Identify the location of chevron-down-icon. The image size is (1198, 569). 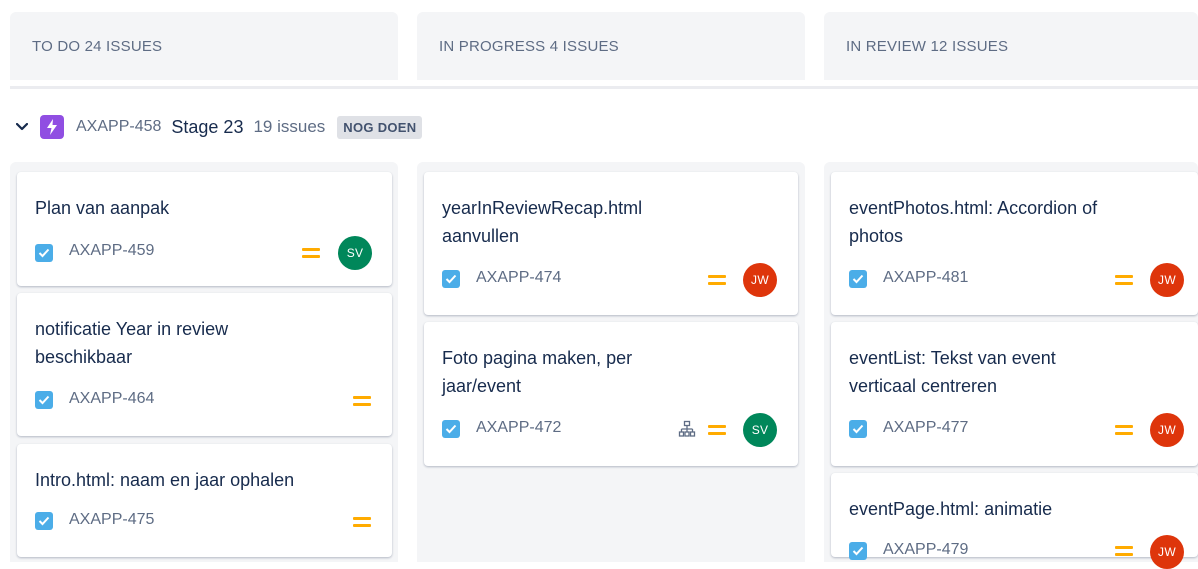
(22, 127).